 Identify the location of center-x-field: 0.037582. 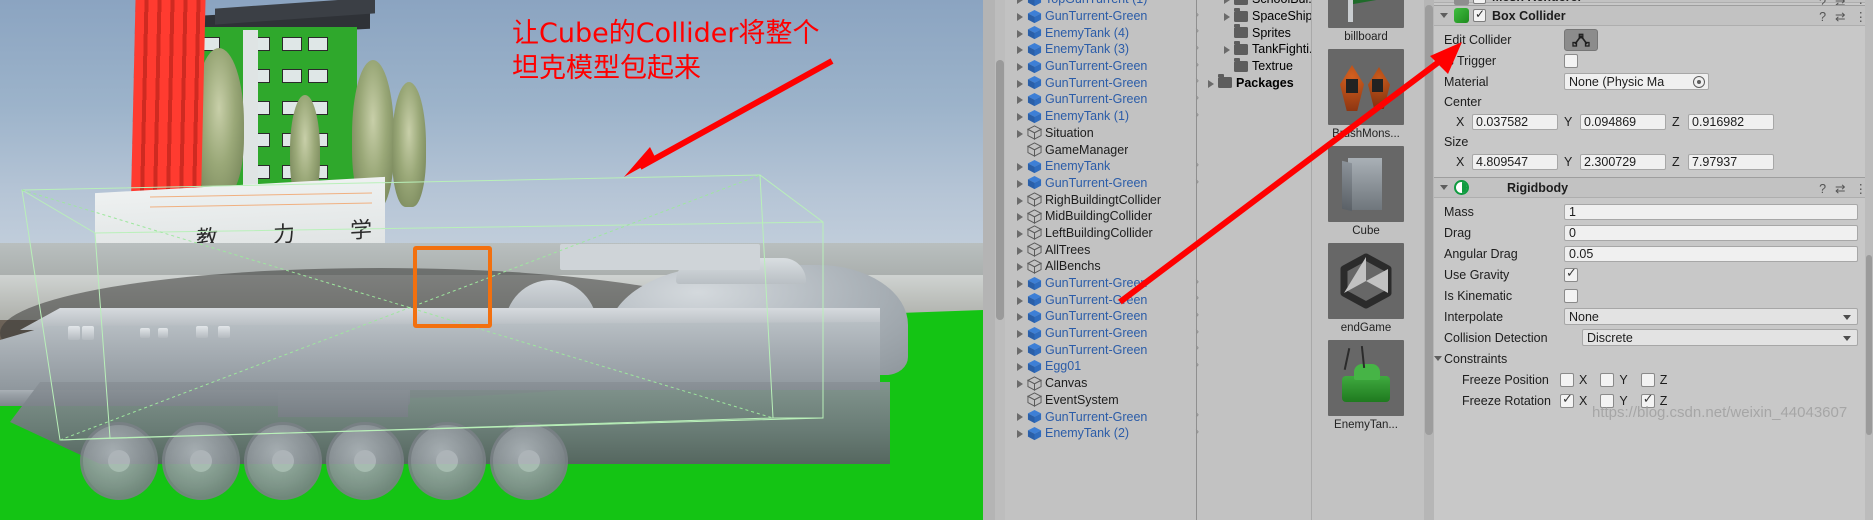
(1515, 121).